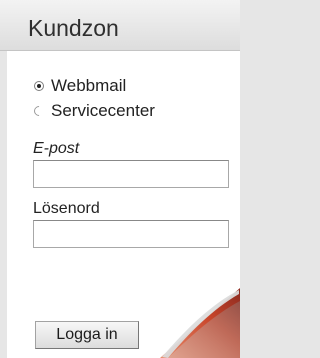 Image resolution: width=320 pixels, height=358 pixels. Describe the element at coordinates (56, 148) in the screenshot. I see `email-label: E-post` at that location.